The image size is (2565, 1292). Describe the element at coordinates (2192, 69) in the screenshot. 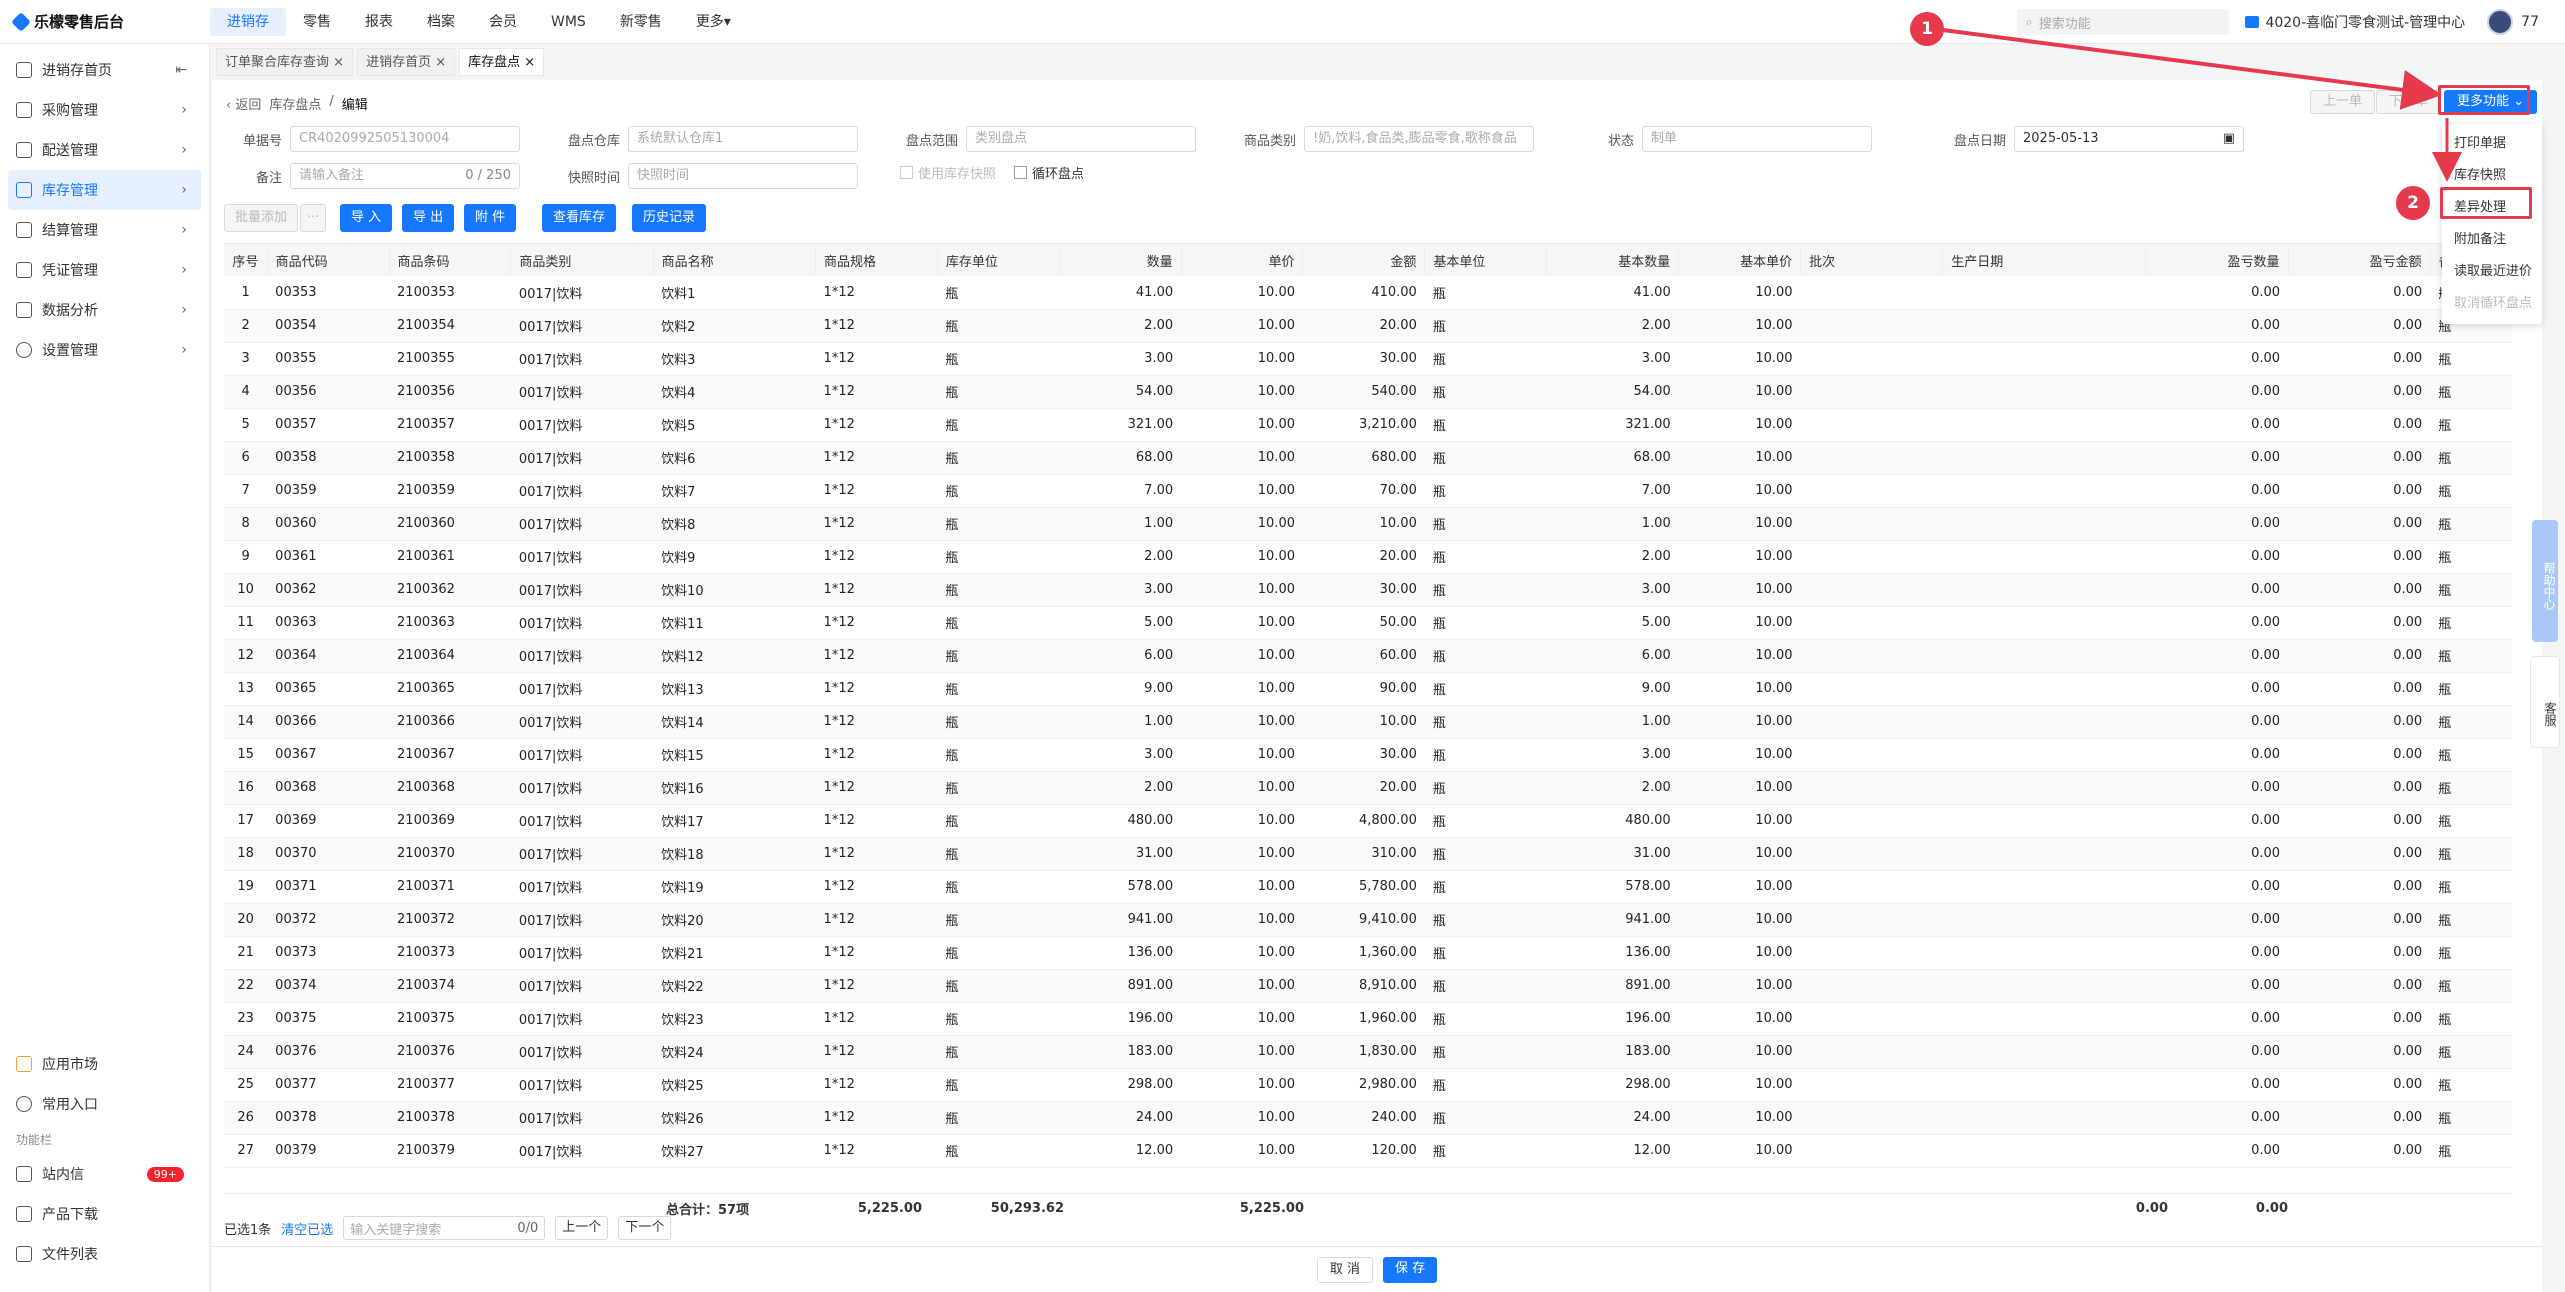

I see `arrow-to-more-func` at that location.